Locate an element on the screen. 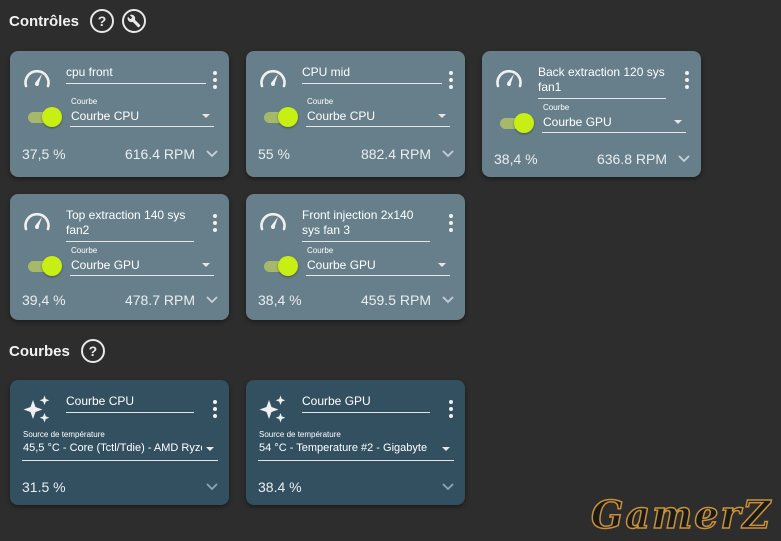 This screenshot has height=541, width=781. fan-rpm: 636.8 RPM is located at coordinates (631, 159).